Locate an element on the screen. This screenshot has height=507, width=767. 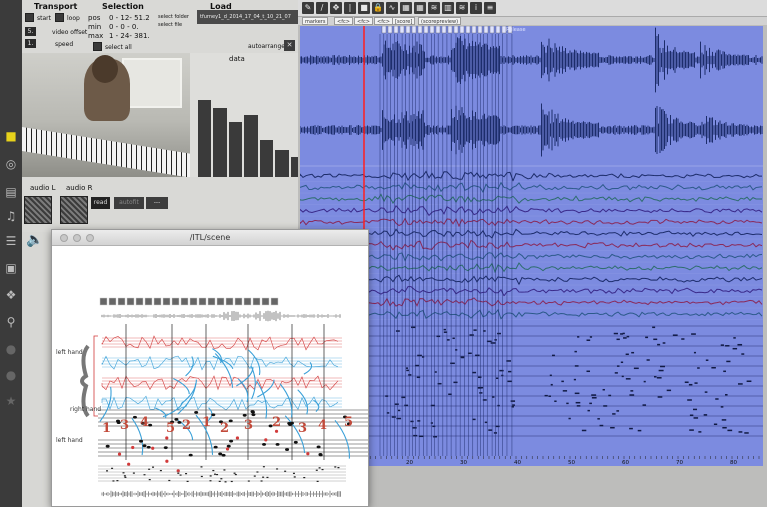
red-bracket is located at coordinates (95, 376).